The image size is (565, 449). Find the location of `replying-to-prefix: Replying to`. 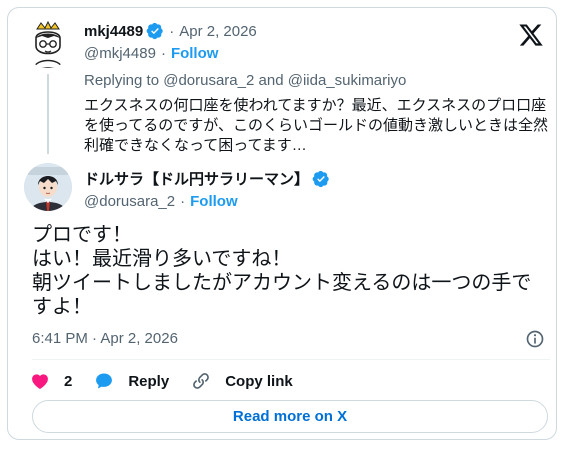

replying-to-prefix: Replying to is located at coordinates (124, 80).